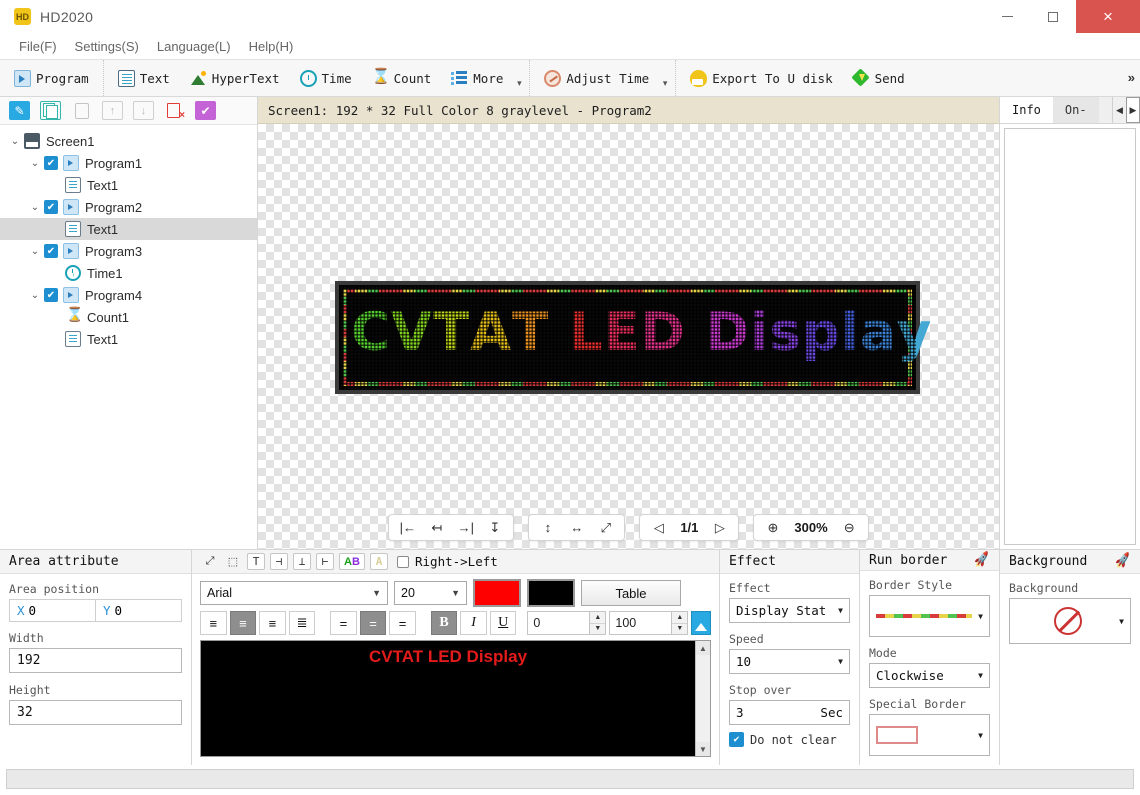  Describe the element at coordinates (1070, 621) in the screenshot. I see `background-select: ▼` at that location.